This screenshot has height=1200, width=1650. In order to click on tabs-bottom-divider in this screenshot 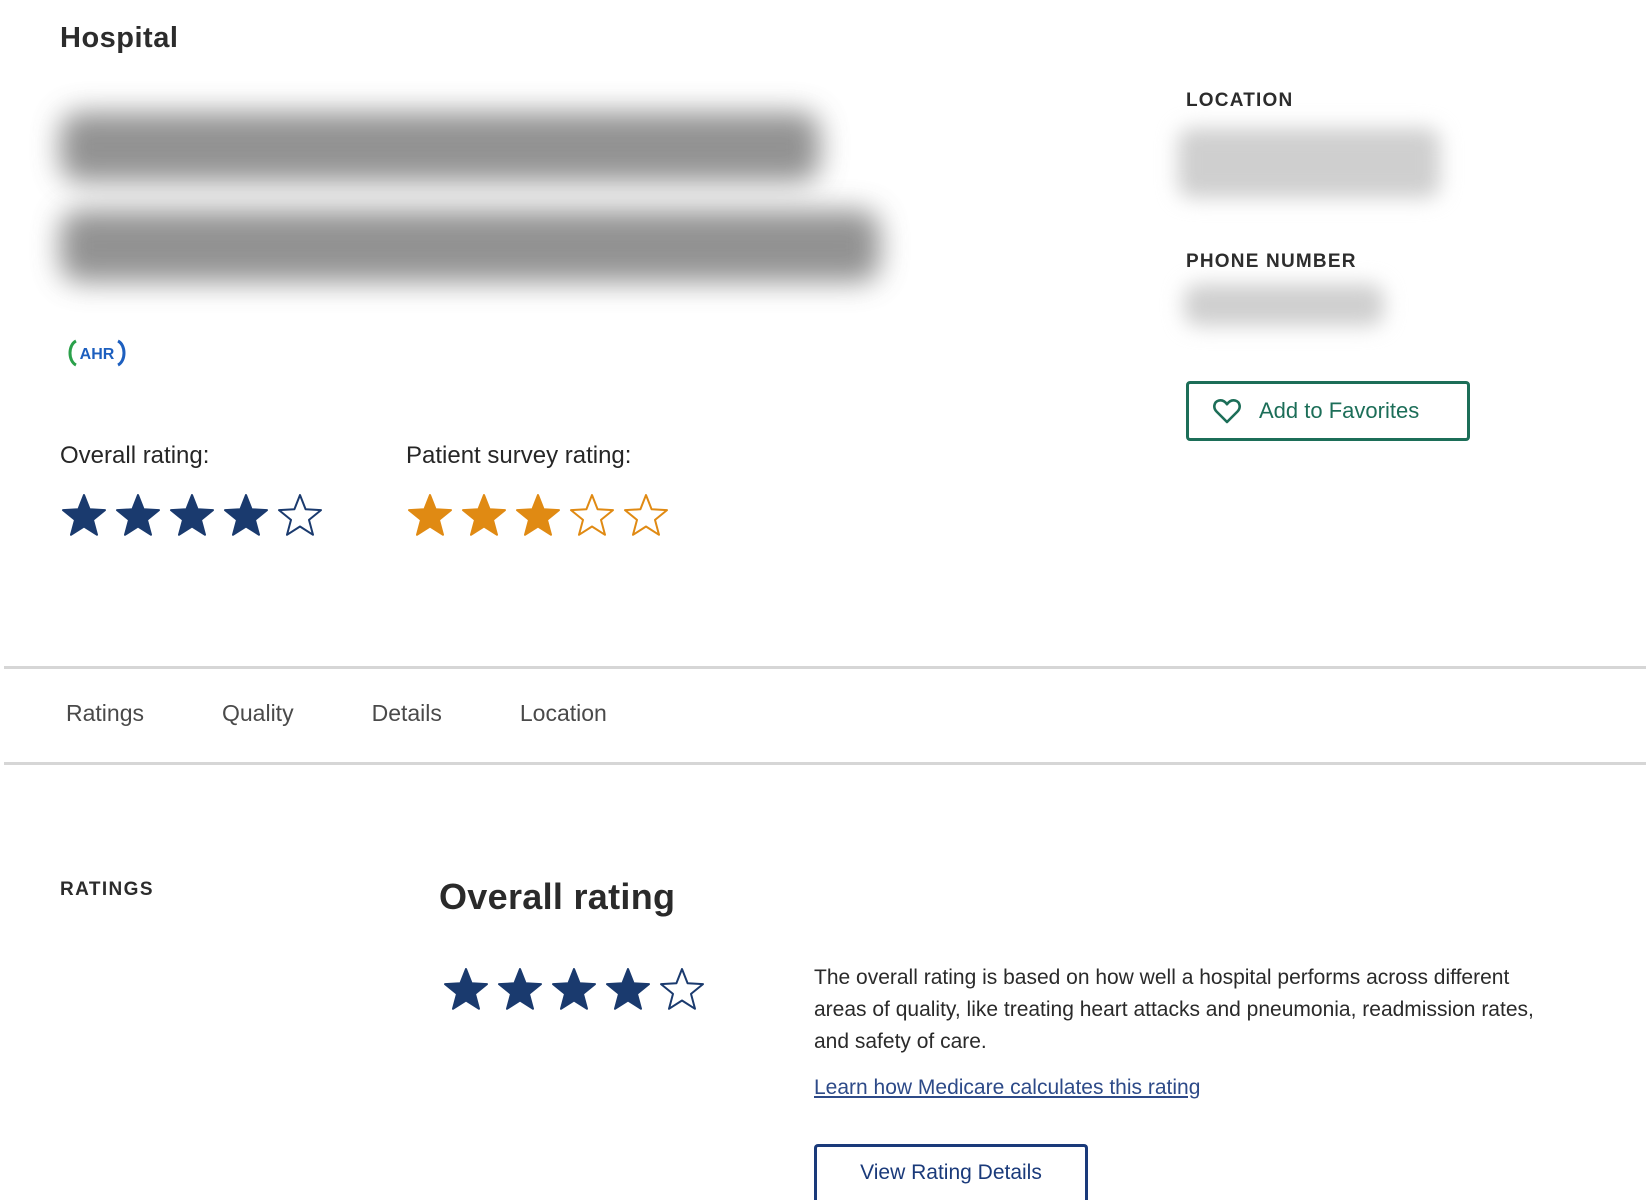, I will do `click(825, 763)`.